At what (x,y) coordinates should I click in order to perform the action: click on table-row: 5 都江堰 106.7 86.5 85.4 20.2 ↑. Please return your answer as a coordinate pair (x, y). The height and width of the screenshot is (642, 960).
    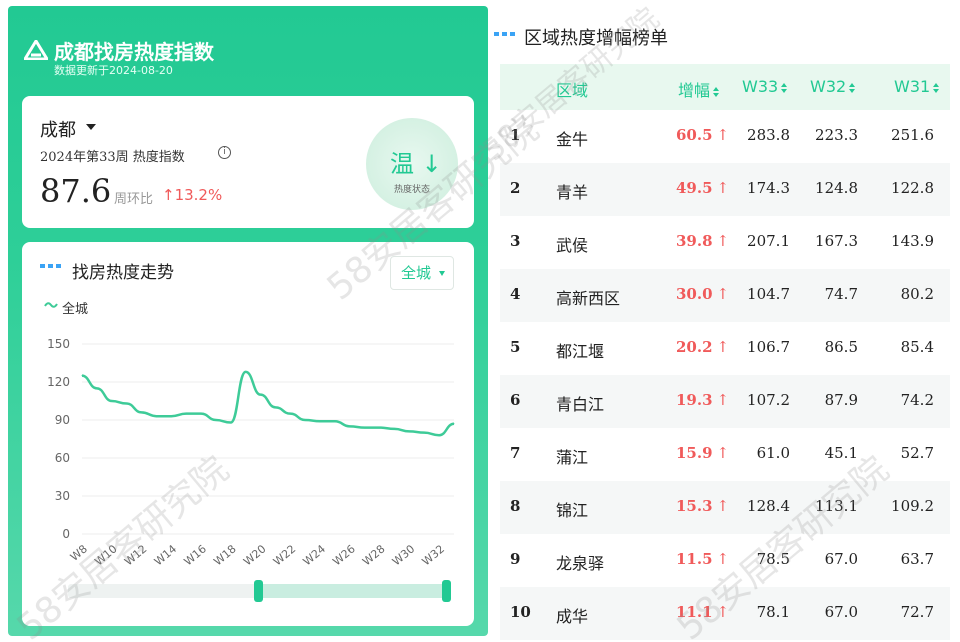
    Looking at the image, I should click on (725, 348).